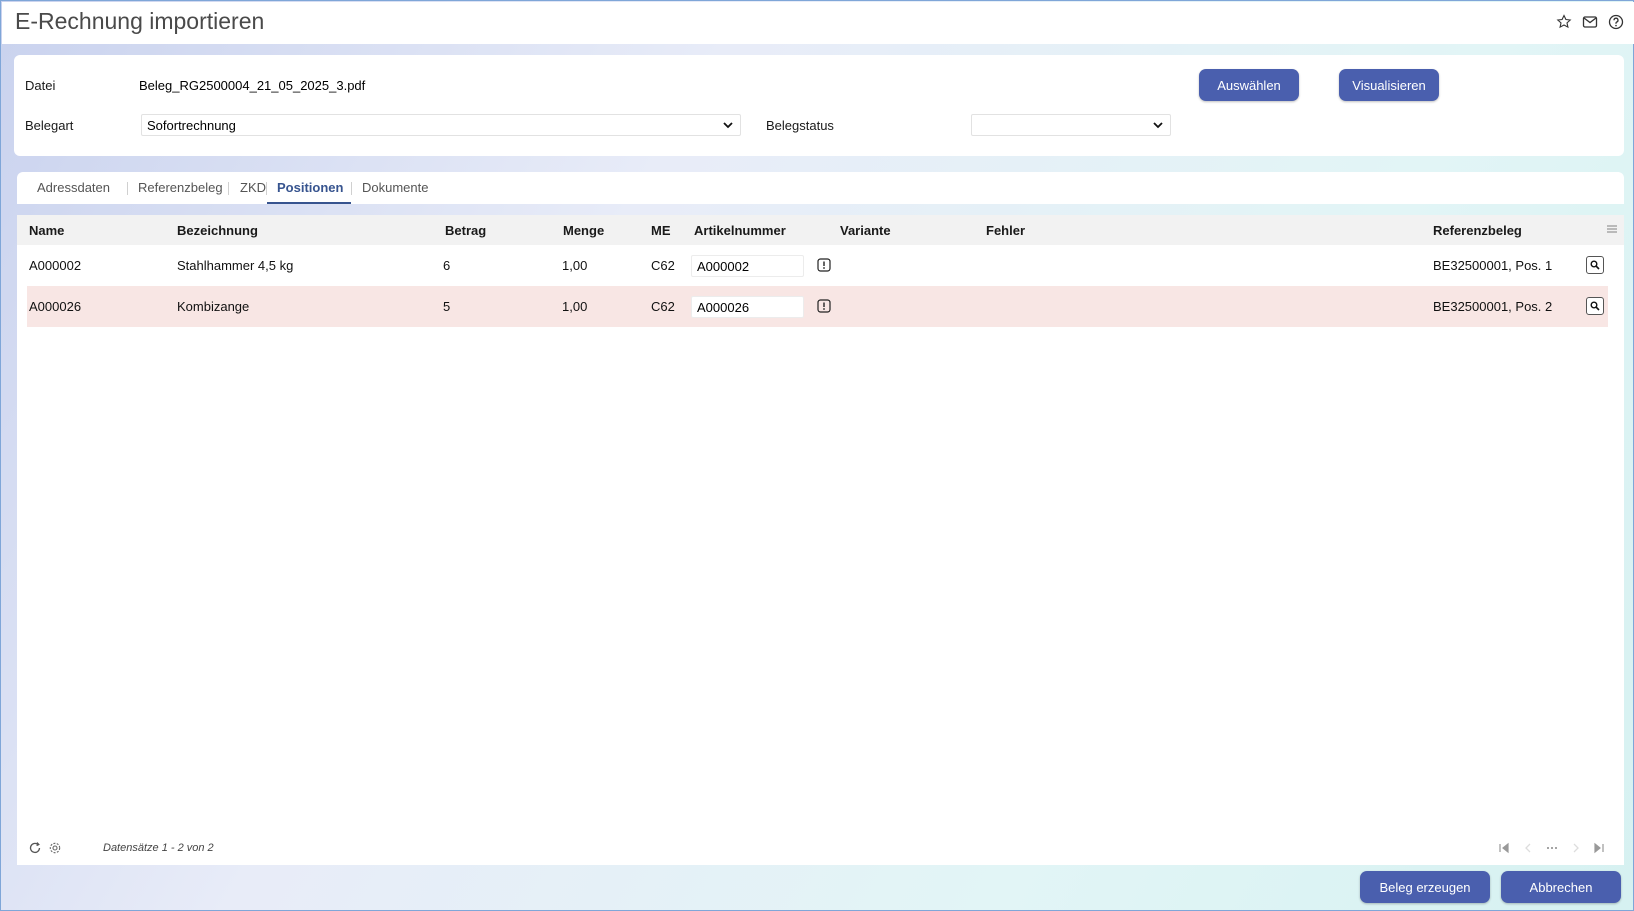  Describe the element at coordinates (1552, 848) in the screenshot. I see `more-pages-icon` at that location.